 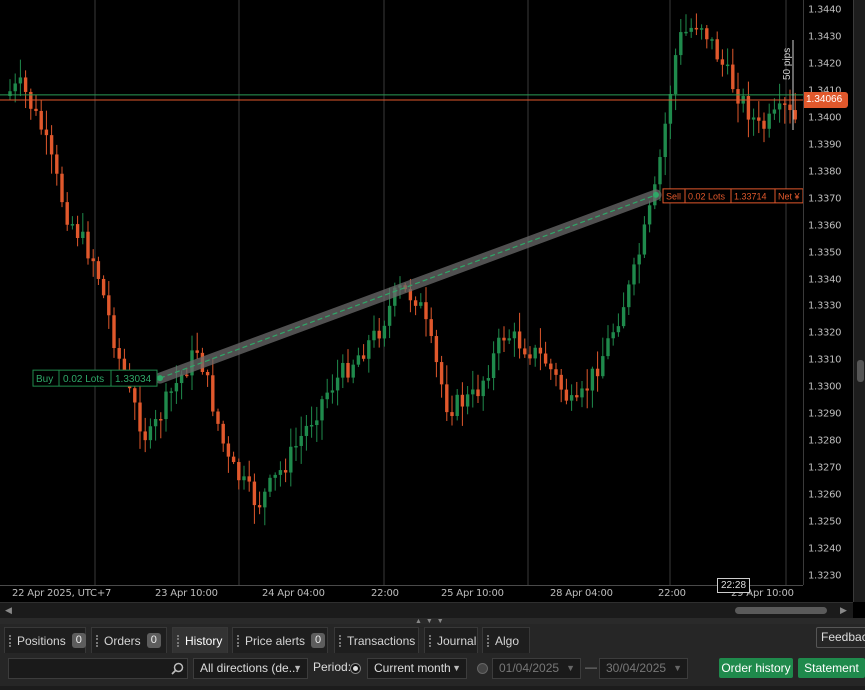 I want to click on tab-algo: Algo, so click(x=506, y=640).